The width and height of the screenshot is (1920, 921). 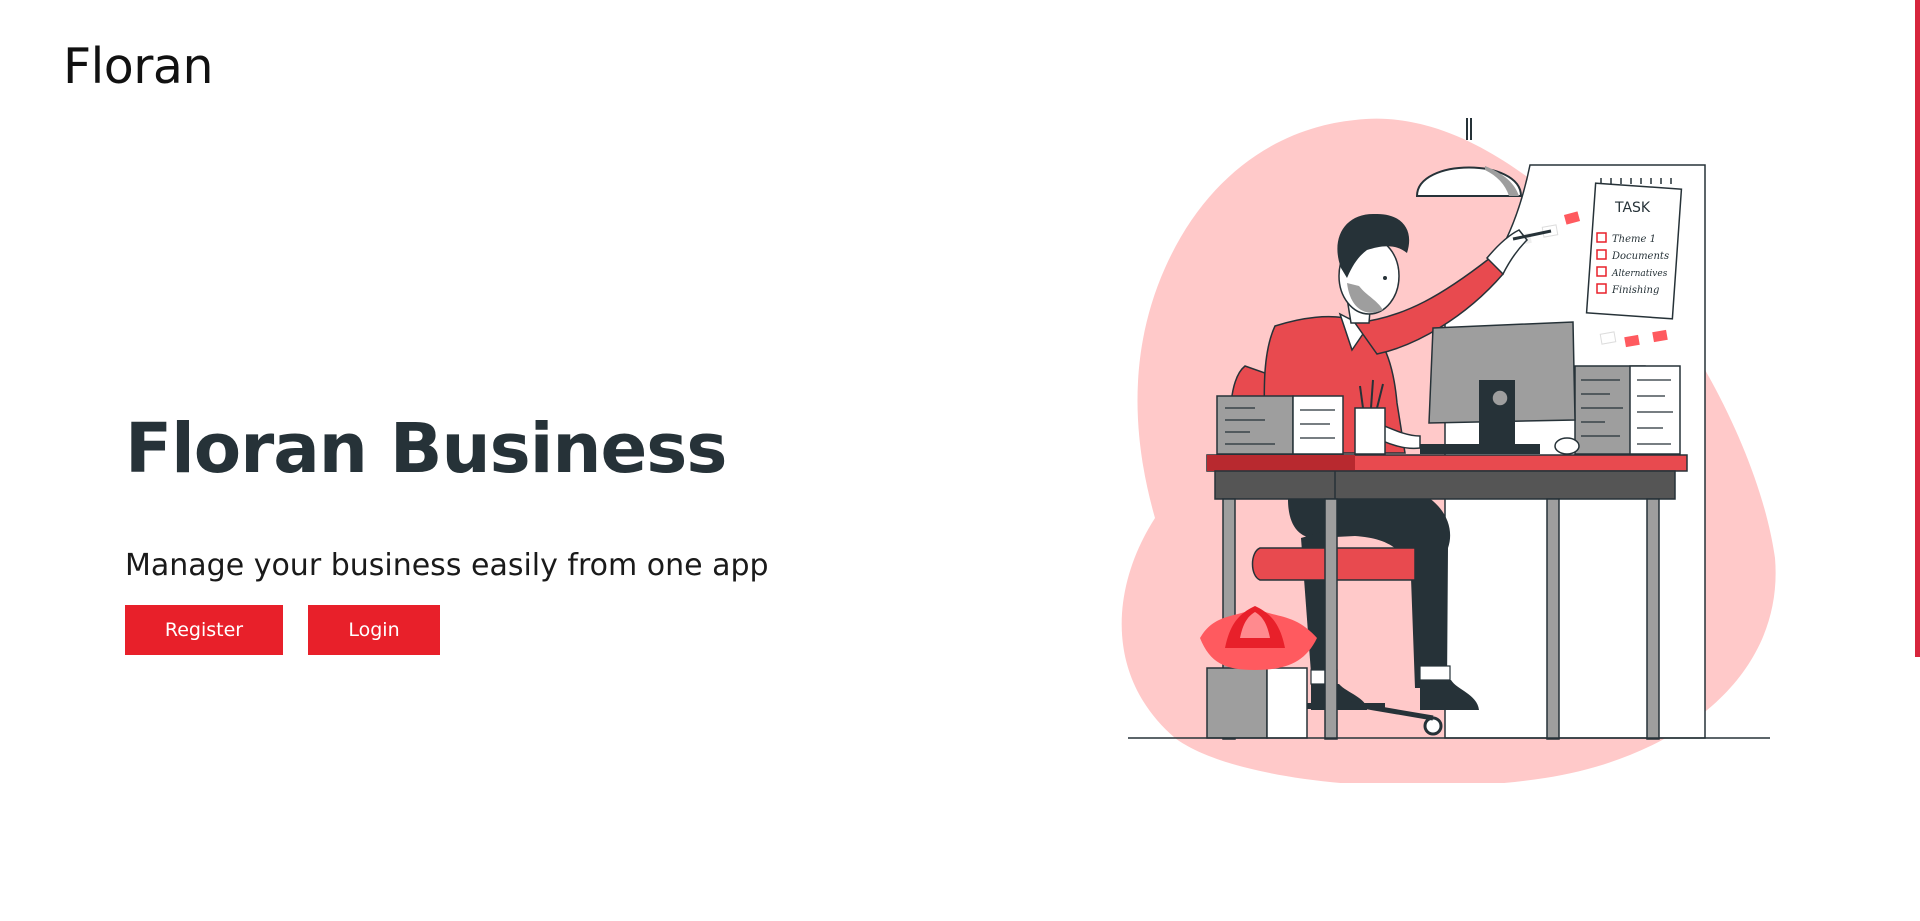 I want to click on paper-stack-right, so click(x=1627, y=410).